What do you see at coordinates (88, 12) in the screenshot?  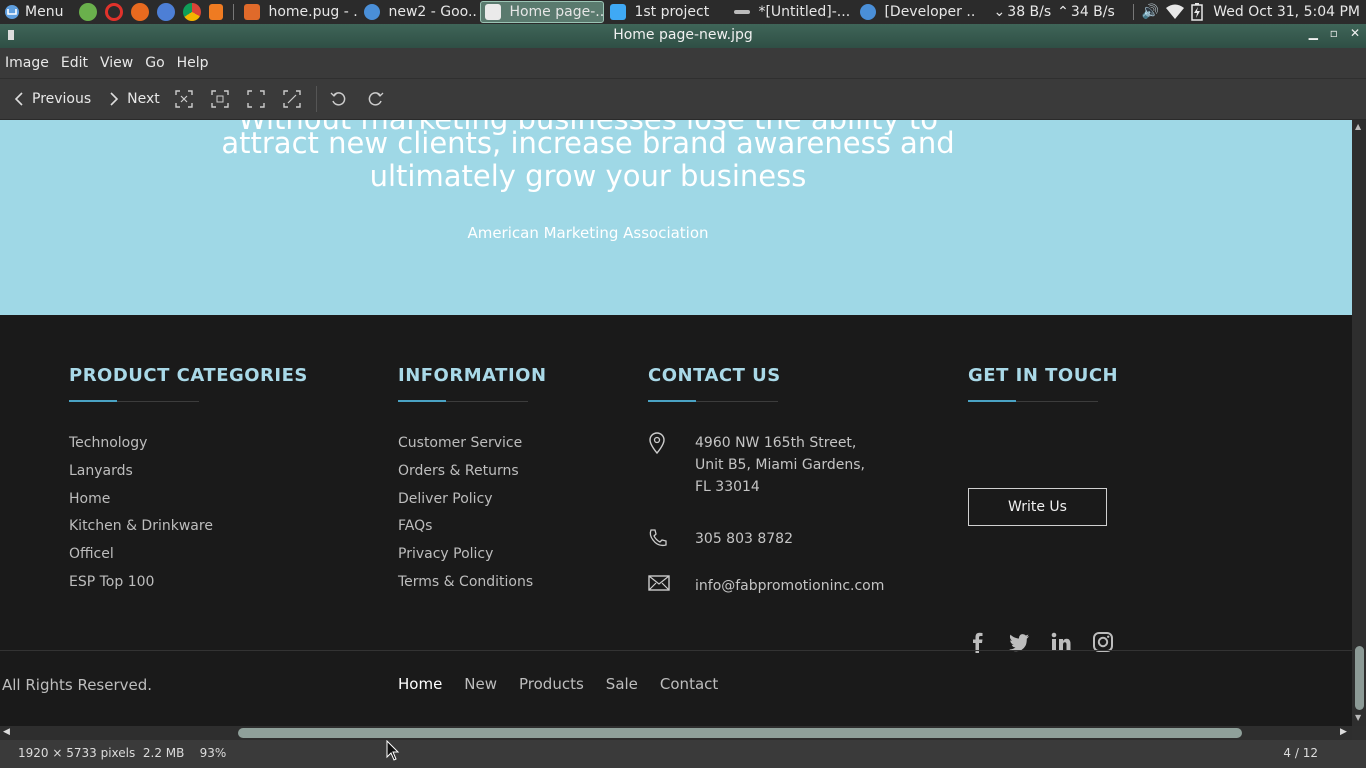 I see `android-studio-icon` at bounding box center [88, 12].